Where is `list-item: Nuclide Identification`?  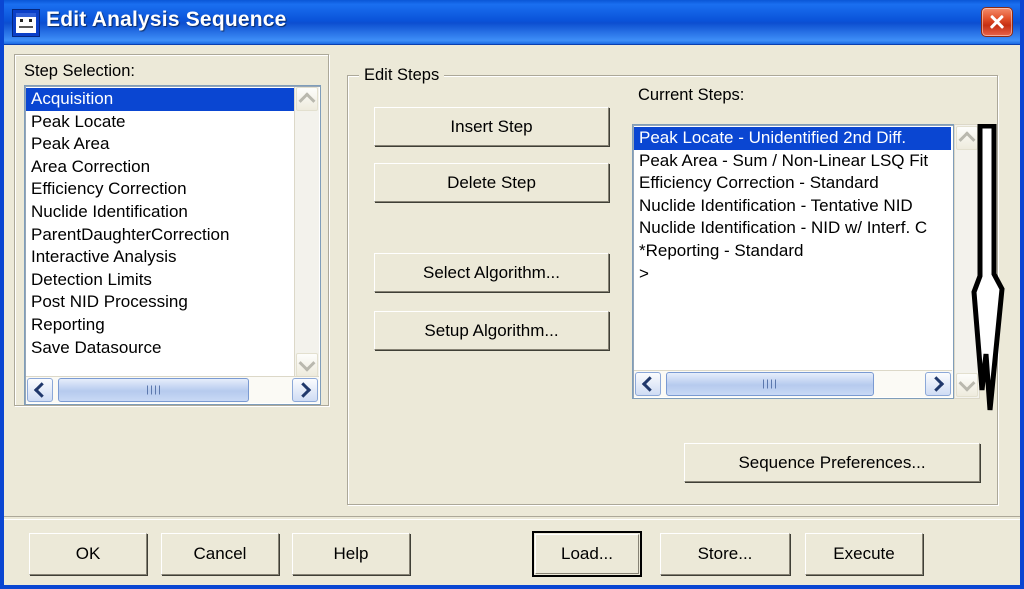
list-item: Nuclide Identification is located at coordinates (160, 212).